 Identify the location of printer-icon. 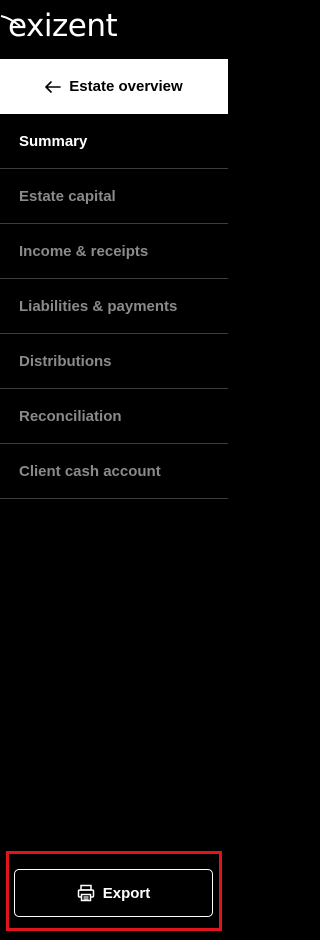
(85, 893).